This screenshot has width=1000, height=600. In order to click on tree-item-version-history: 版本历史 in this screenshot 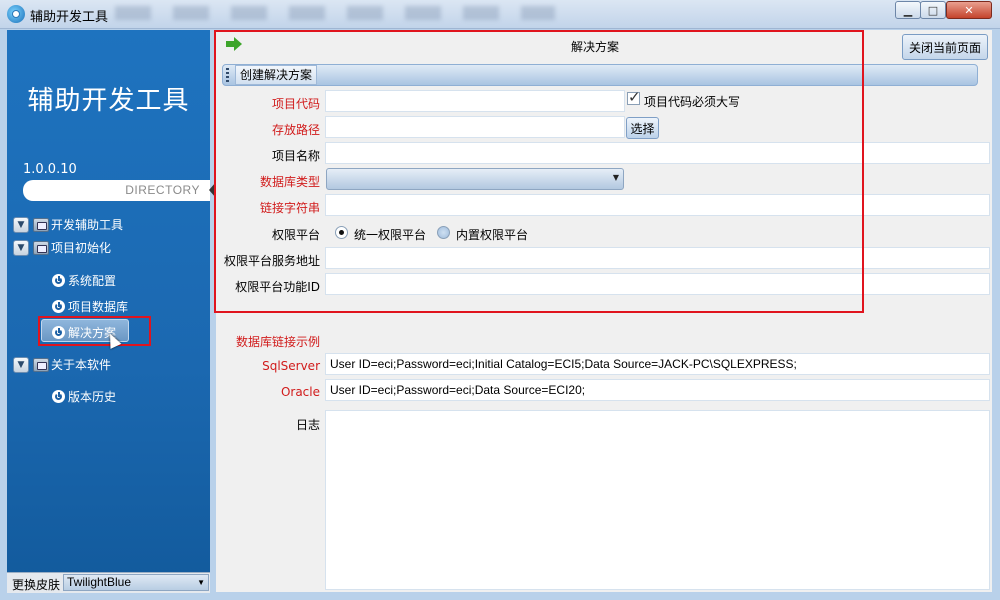, I will do `click(84, 396)`.